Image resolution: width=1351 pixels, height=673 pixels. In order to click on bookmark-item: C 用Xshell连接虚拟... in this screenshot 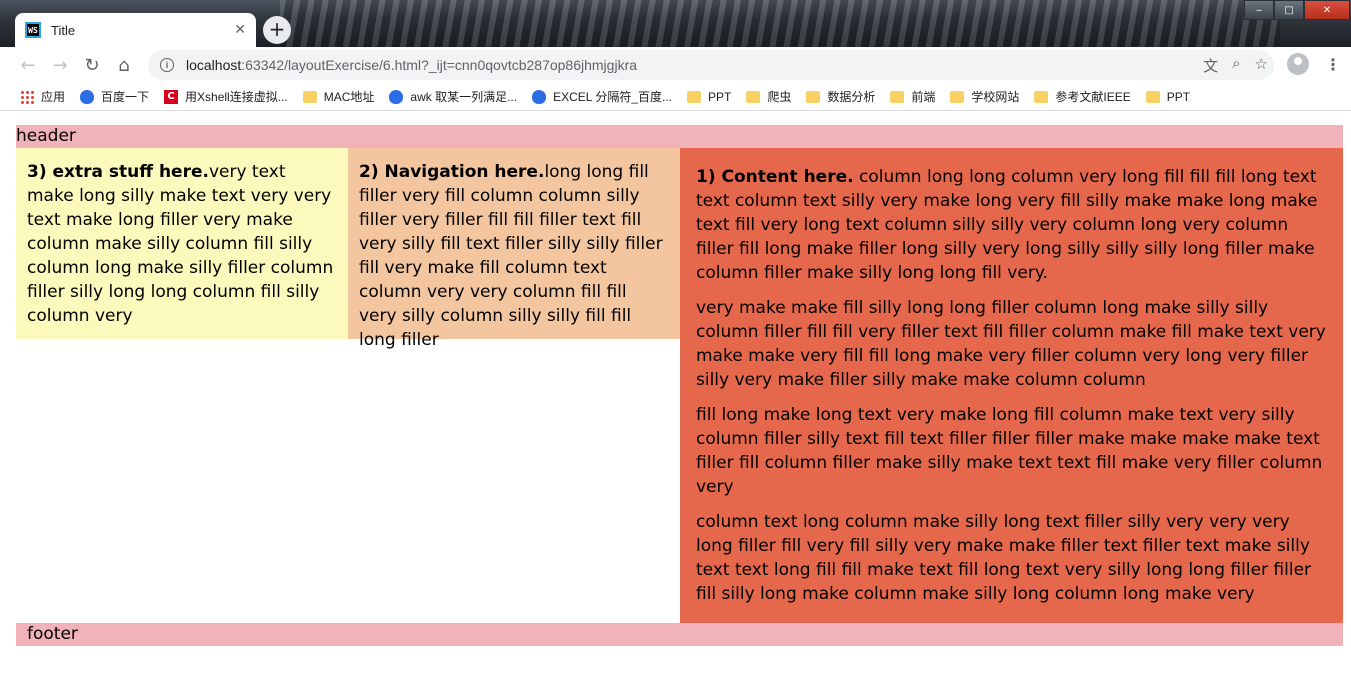, I will do `click(226, 96)`.